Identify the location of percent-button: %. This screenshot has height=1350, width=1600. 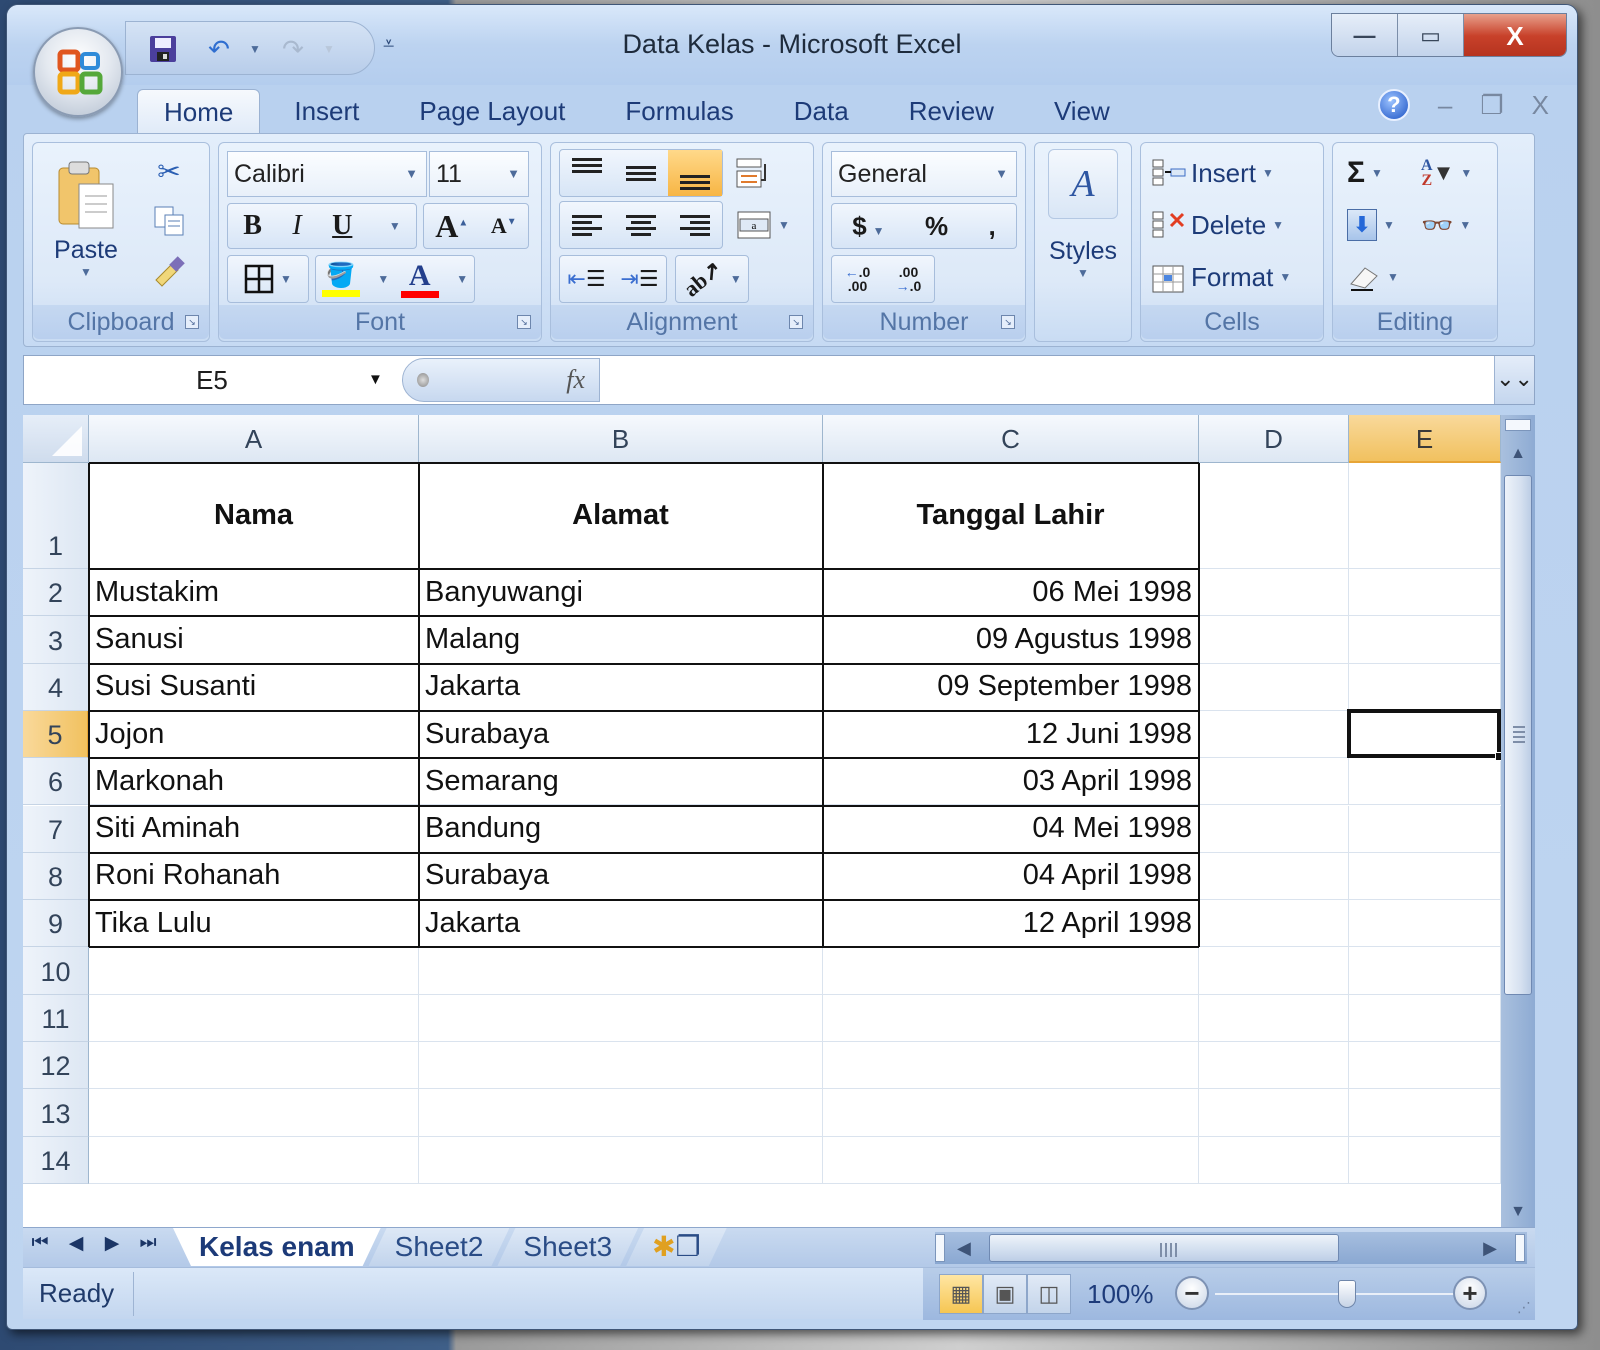
(936, 226).